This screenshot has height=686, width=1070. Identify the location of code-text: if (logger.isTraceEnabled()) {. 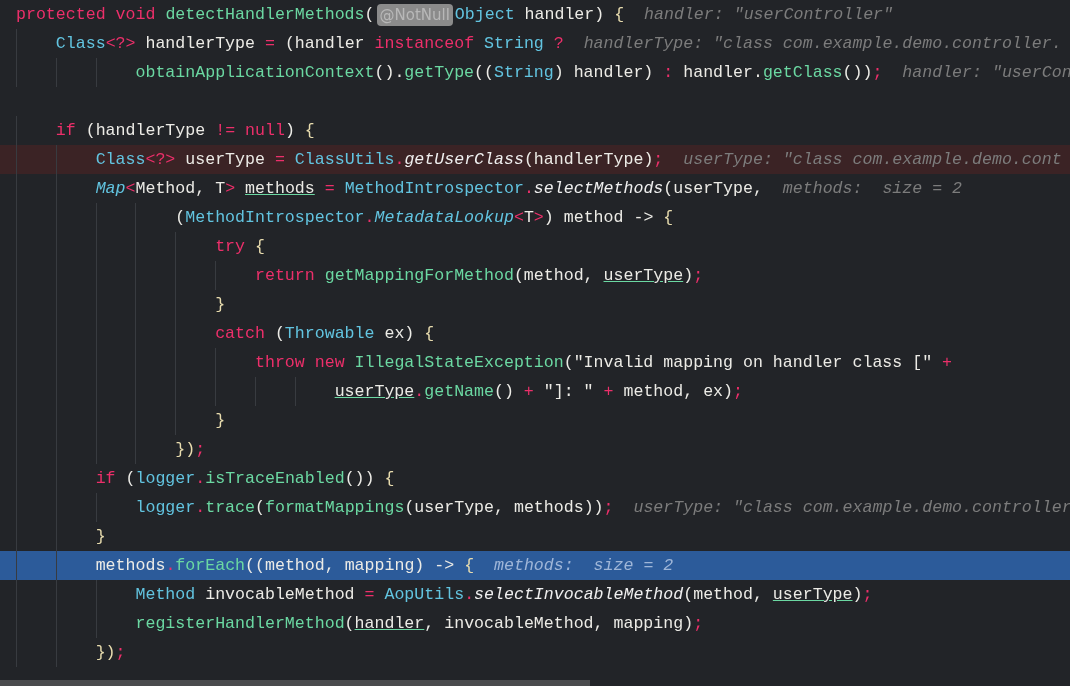
(205, 478).